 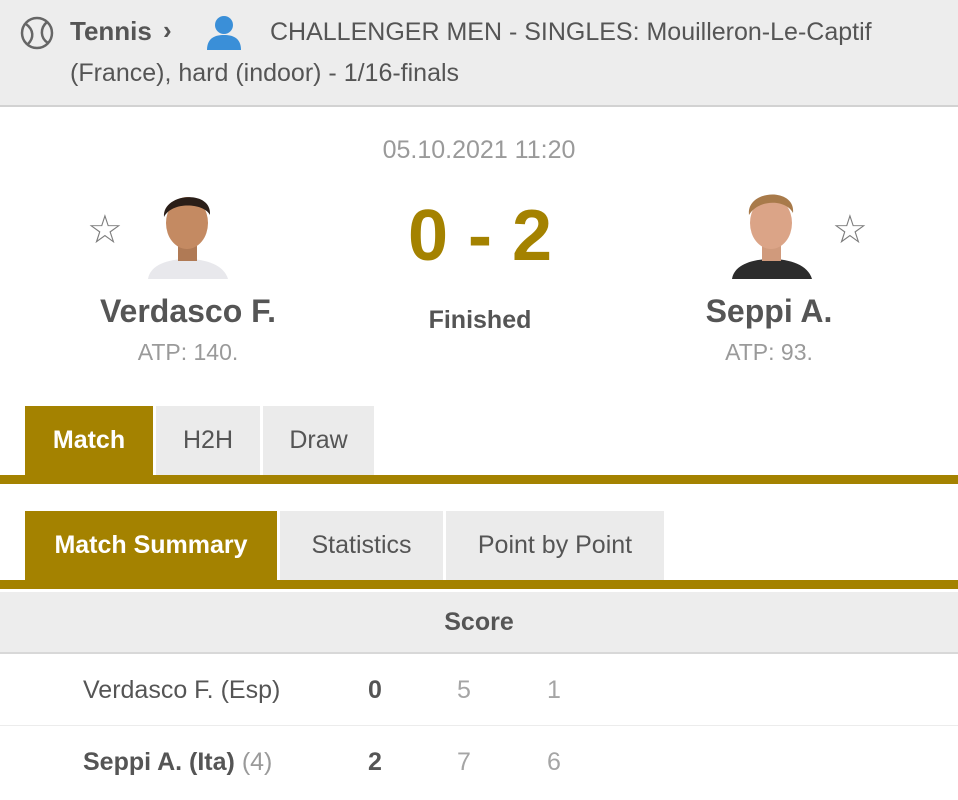 What do you see at coordinates (318, 440) in the screenshot?
I see `tab-draw: Draw` at bounding box center [318, 440].